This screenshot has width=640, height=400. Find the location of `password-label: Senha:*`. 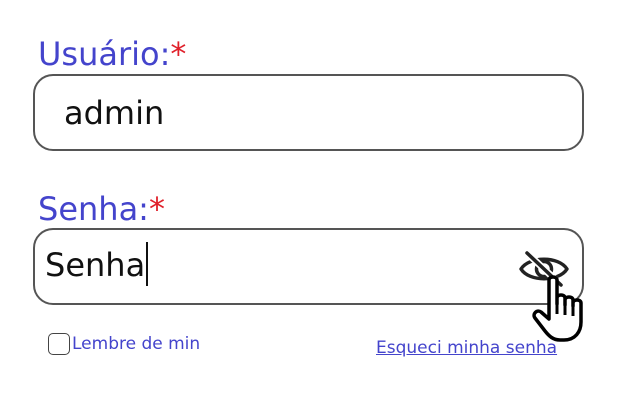

password-label: Senha:* is located at coordinates (101, 209).